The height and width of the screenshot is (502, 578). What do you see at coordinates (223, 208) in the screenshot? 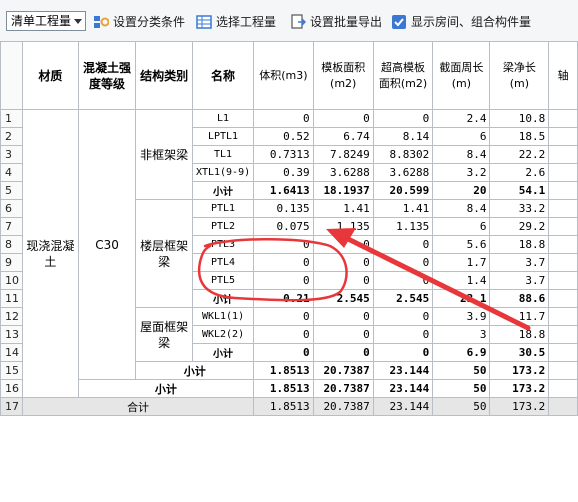
I see `name-cell: PTL1` at bounding box center [223, 208].